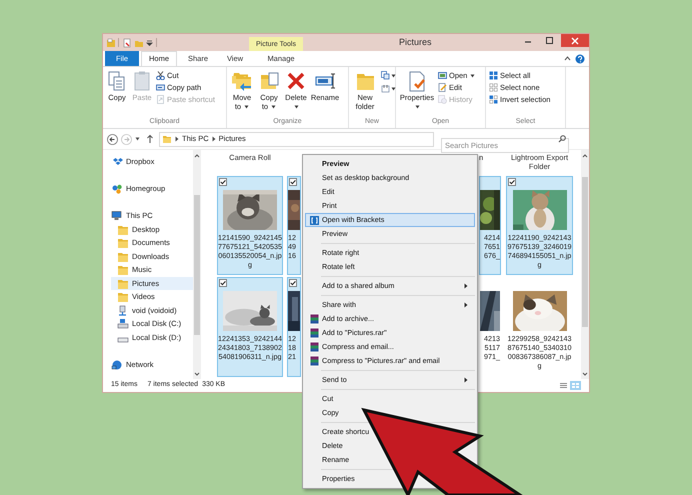 The height and width of the screenshot is (495, 692). I want to click on open-icon, so click(442, 75).